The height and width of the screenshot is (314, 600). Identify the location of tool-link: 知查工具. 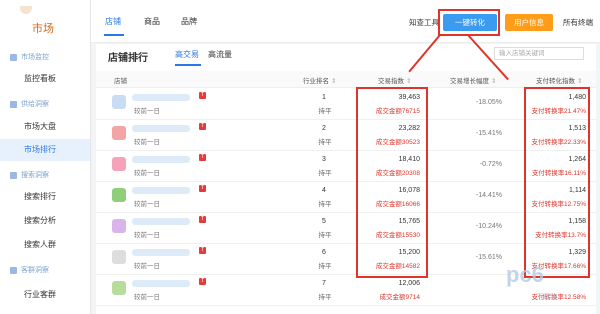
(424, 22).